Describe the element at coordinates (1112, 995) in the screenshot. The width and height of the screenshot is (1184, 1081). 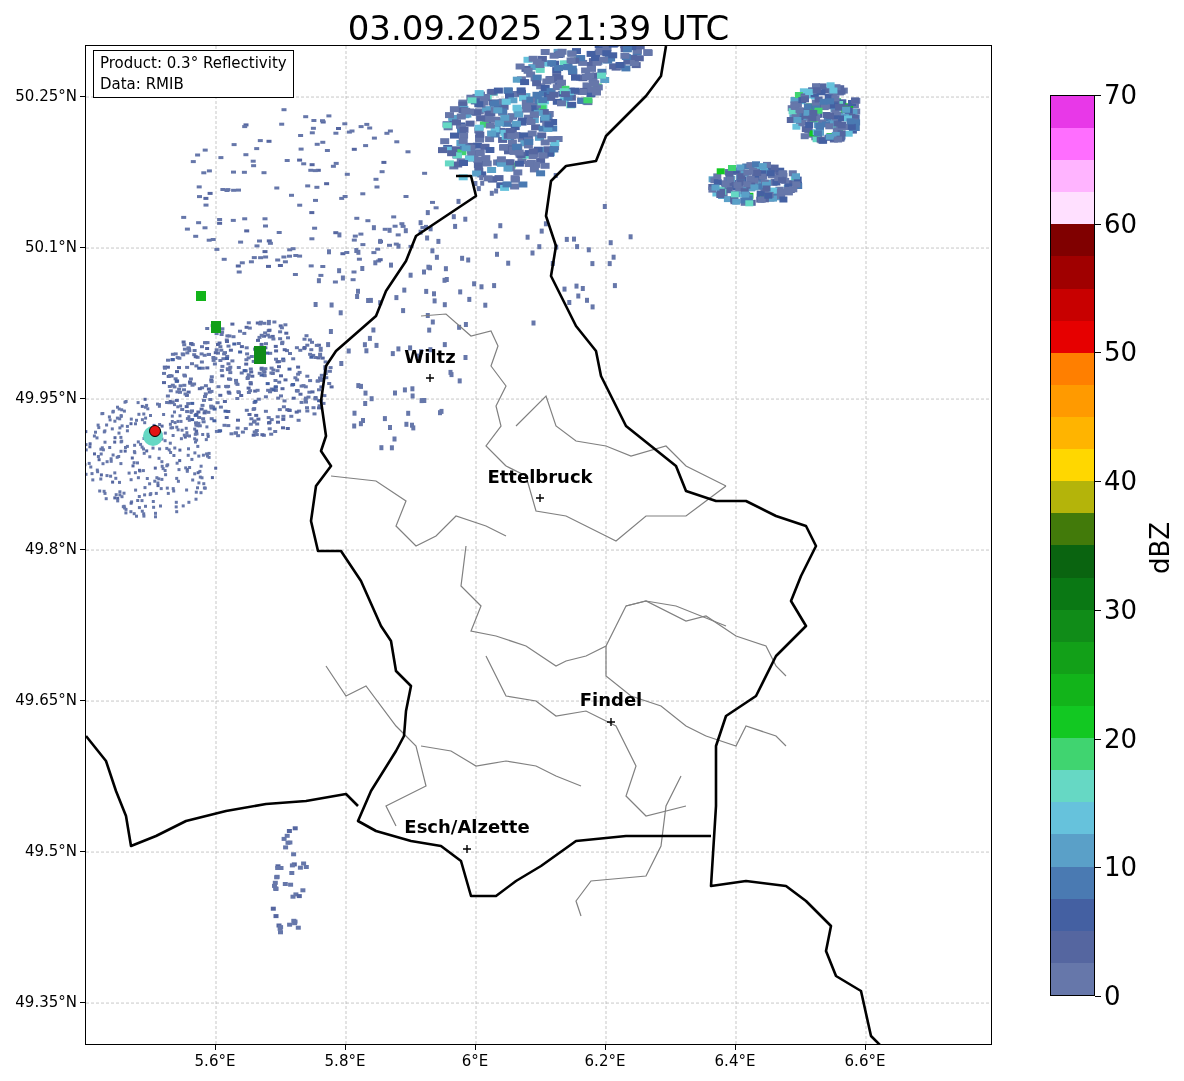
I see `colorbar-tick-label: 0` at that location.